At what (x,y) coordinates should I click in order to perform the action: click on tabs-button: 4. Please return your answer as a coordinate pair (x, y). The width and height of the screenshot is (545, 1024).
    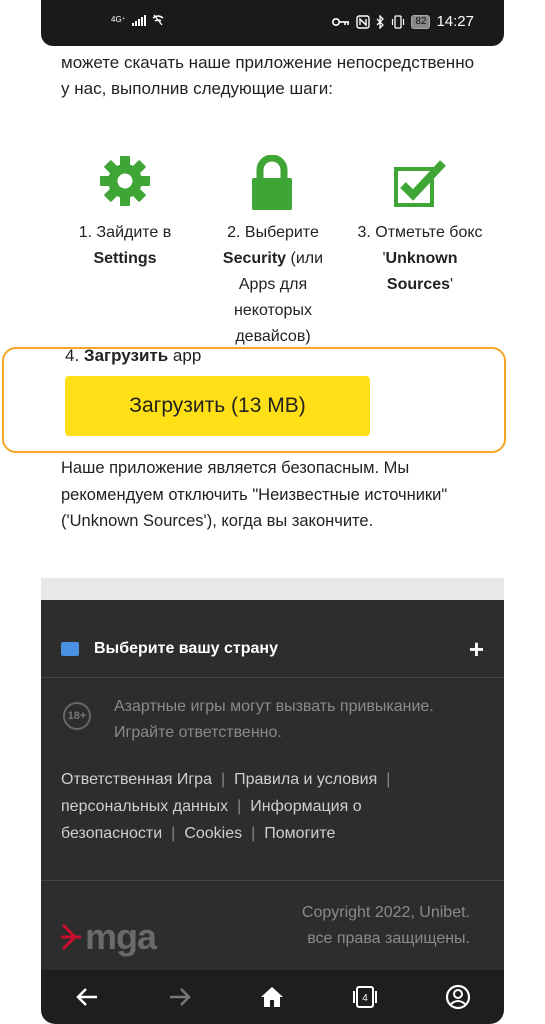
    Looking at the image, I should click on (365, 997).